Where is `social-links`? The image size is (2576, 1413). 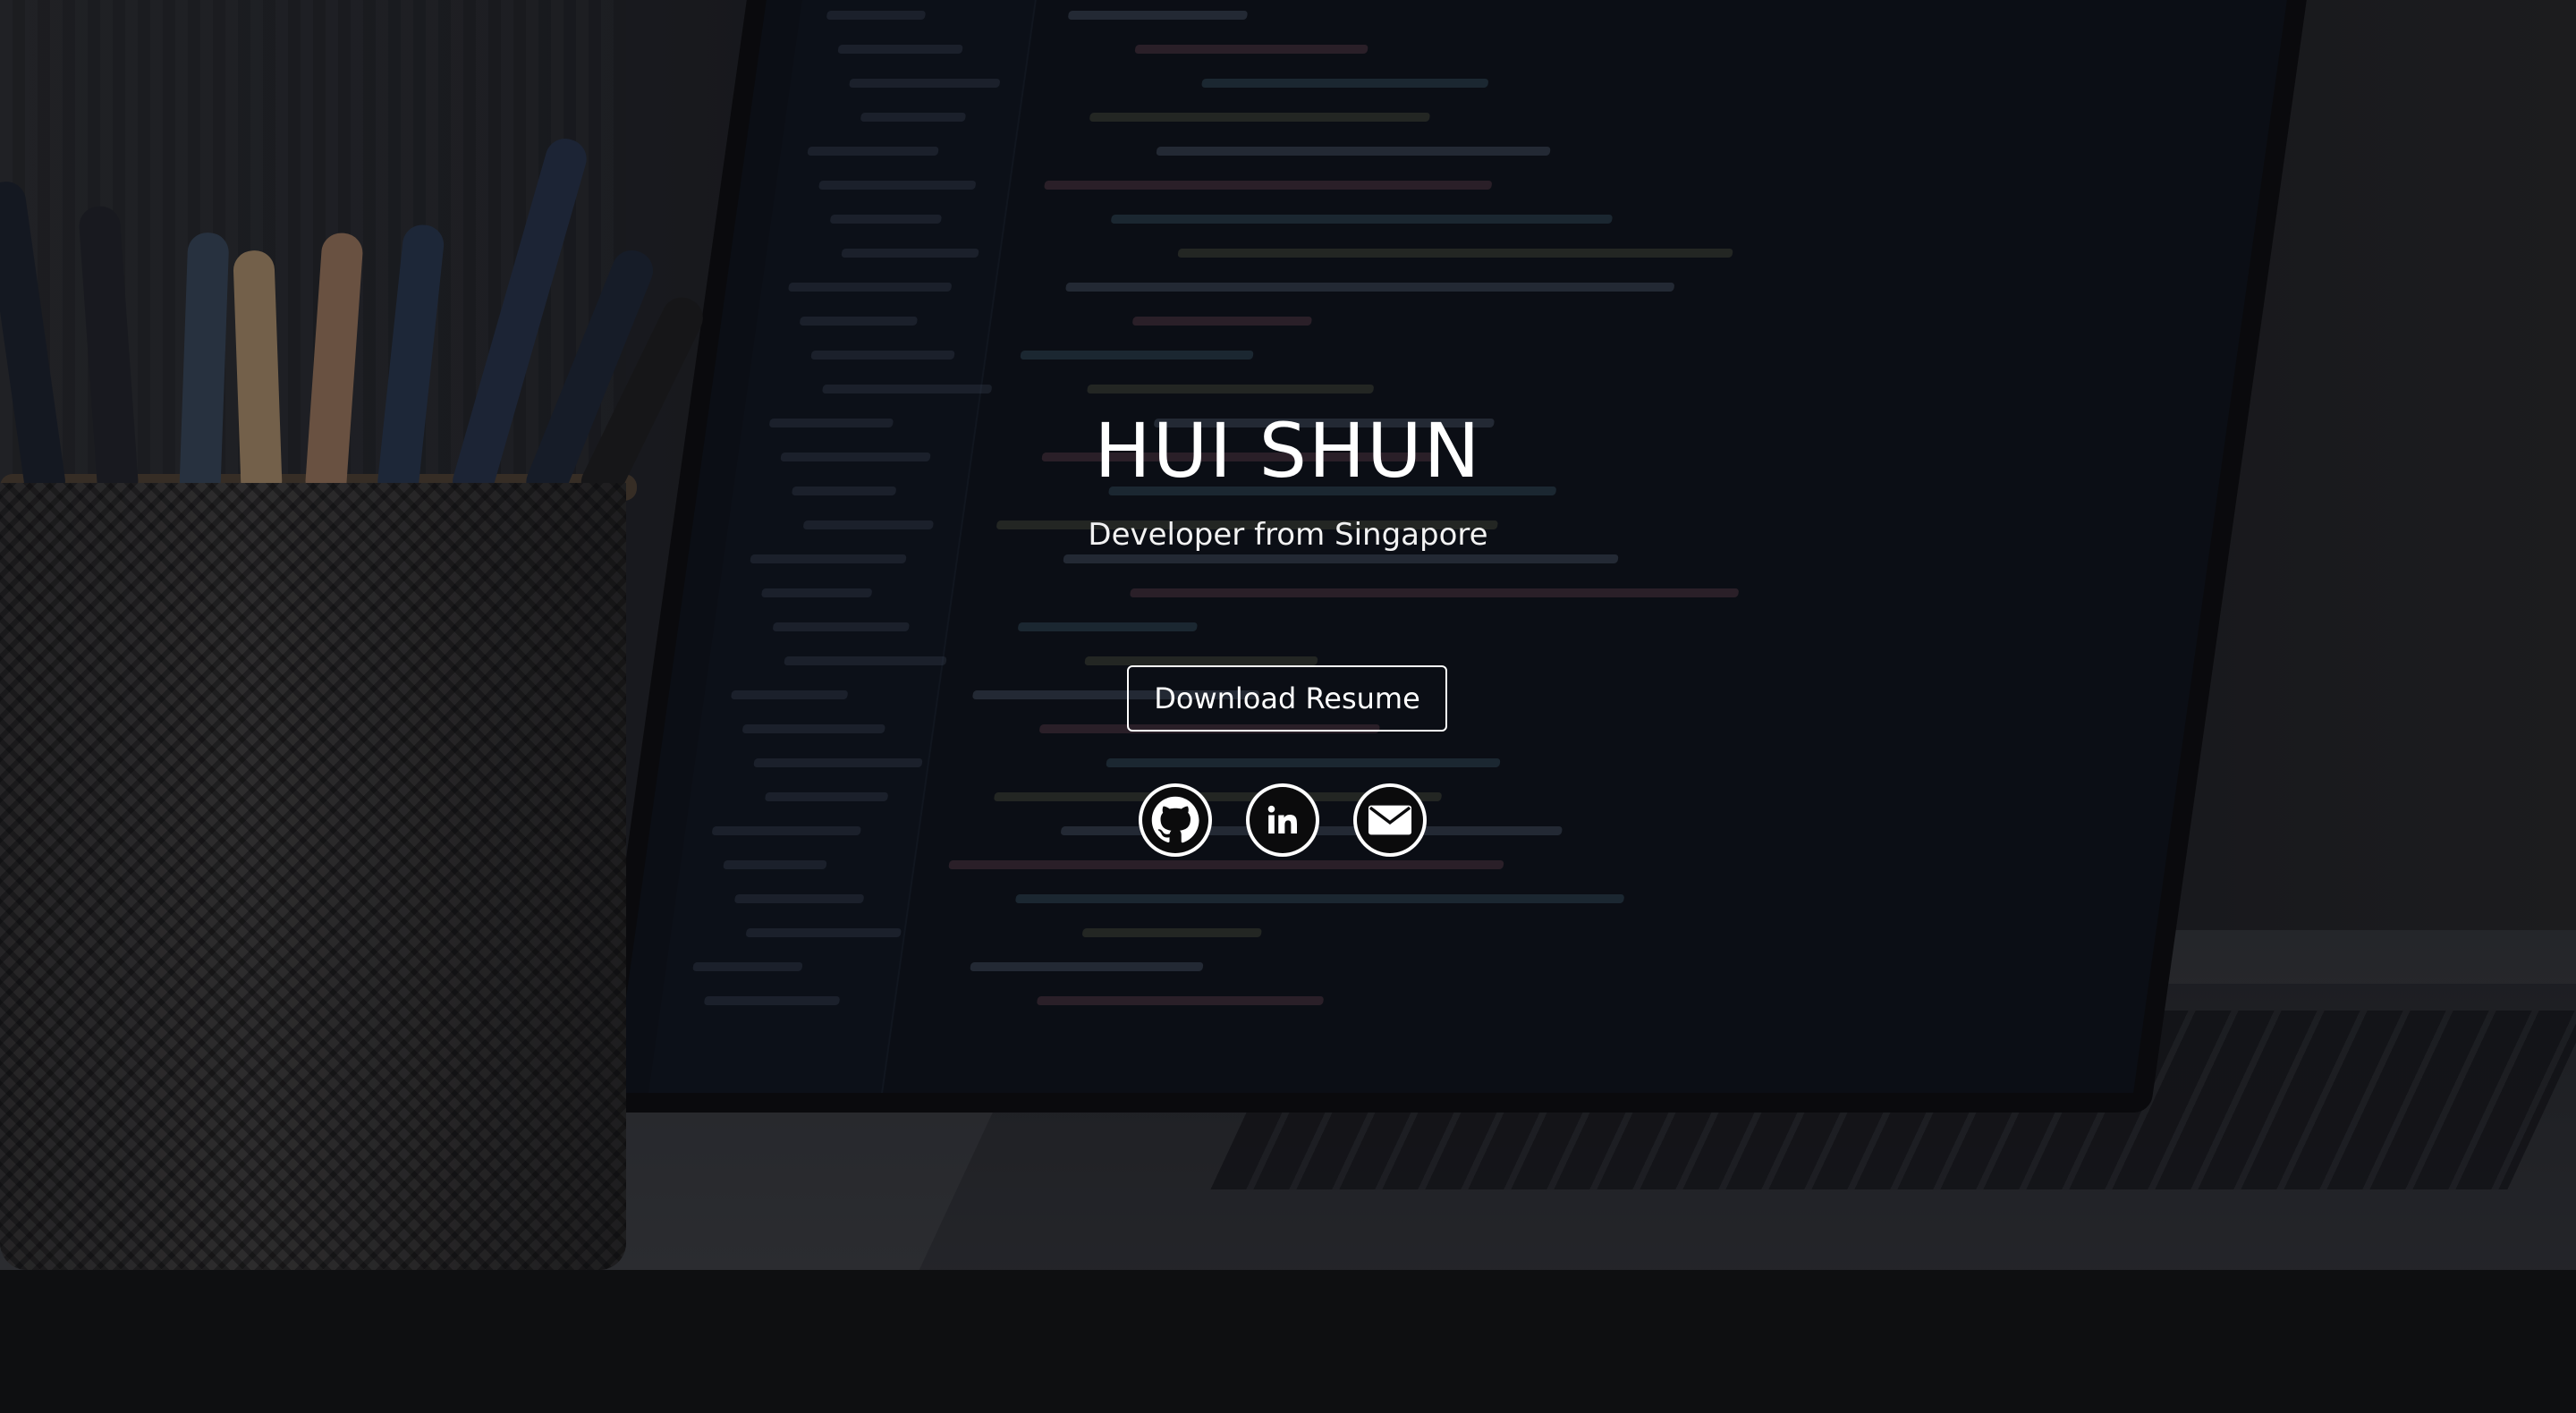
social-links is located at coordinates (1283, 821).